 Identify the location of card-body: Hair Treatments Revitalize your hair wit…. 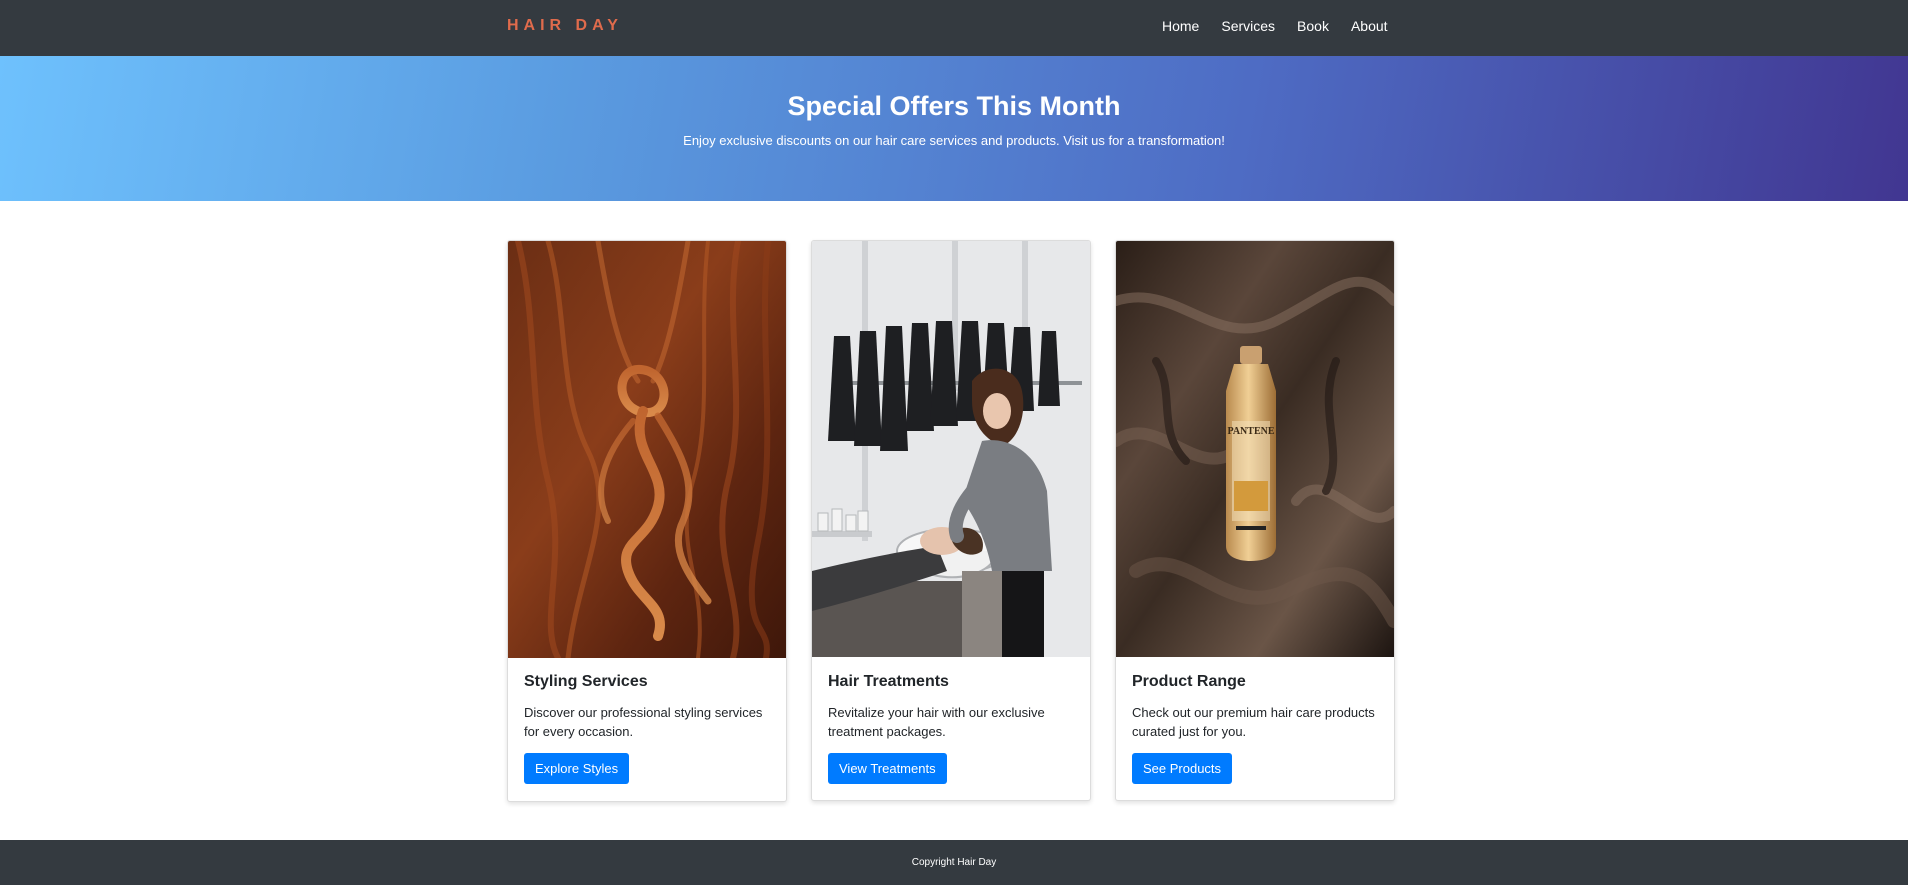
(951, 728).